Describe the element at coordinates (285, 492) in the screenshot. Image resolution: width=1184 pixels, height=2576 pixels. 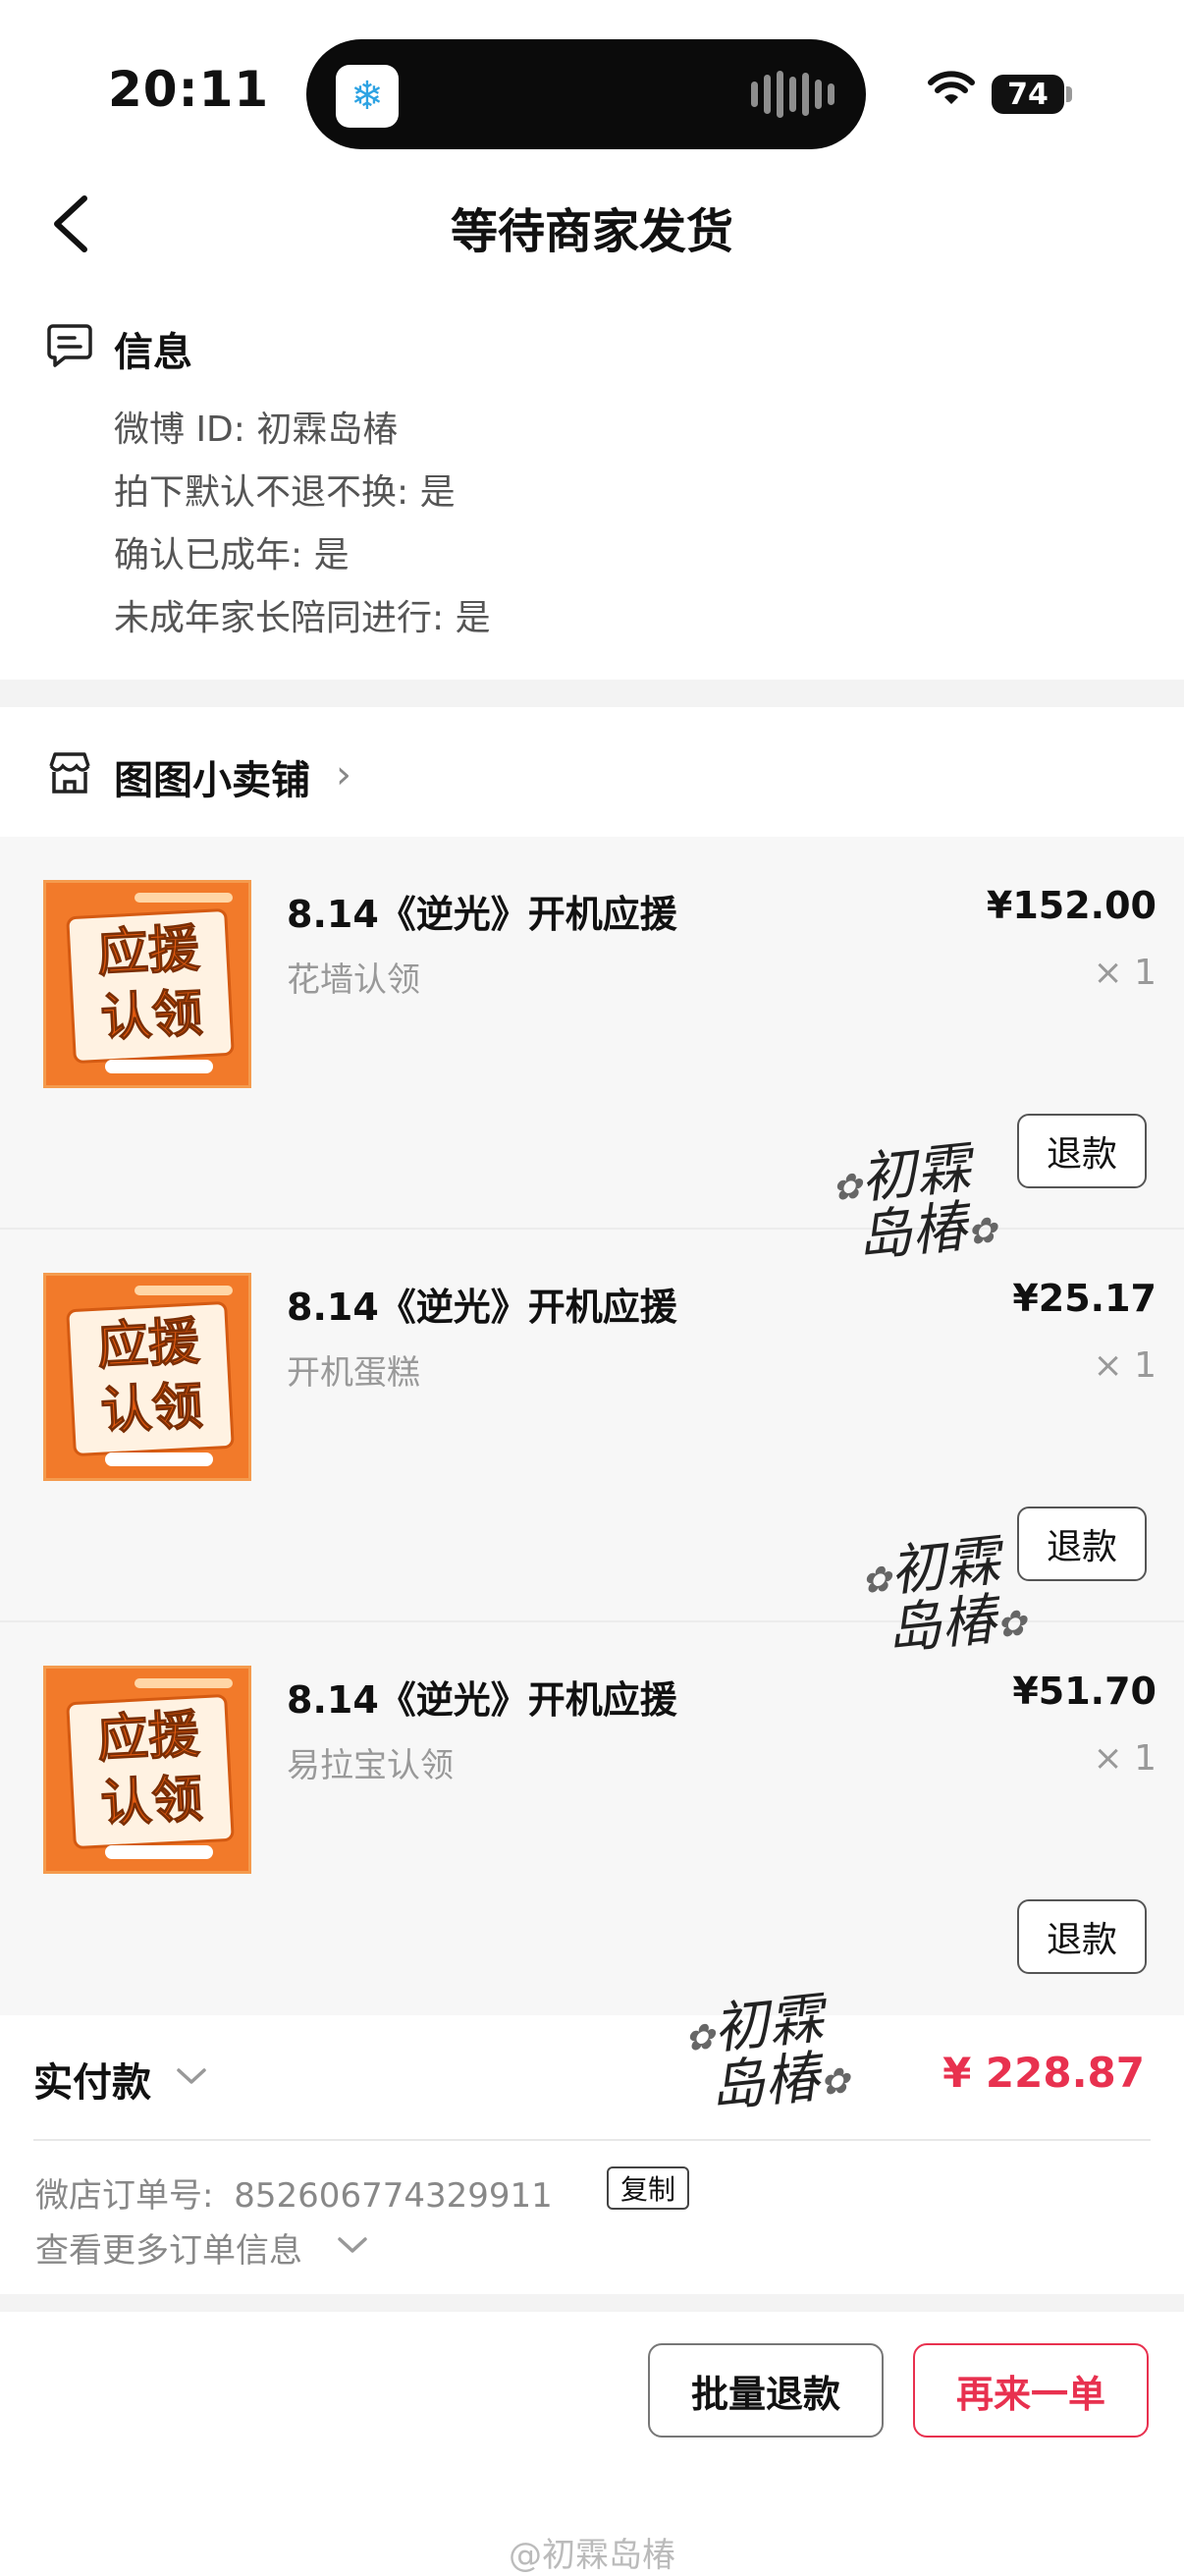
I see `info-line-no-return: 拍下默认不退不换: 是` at that location.